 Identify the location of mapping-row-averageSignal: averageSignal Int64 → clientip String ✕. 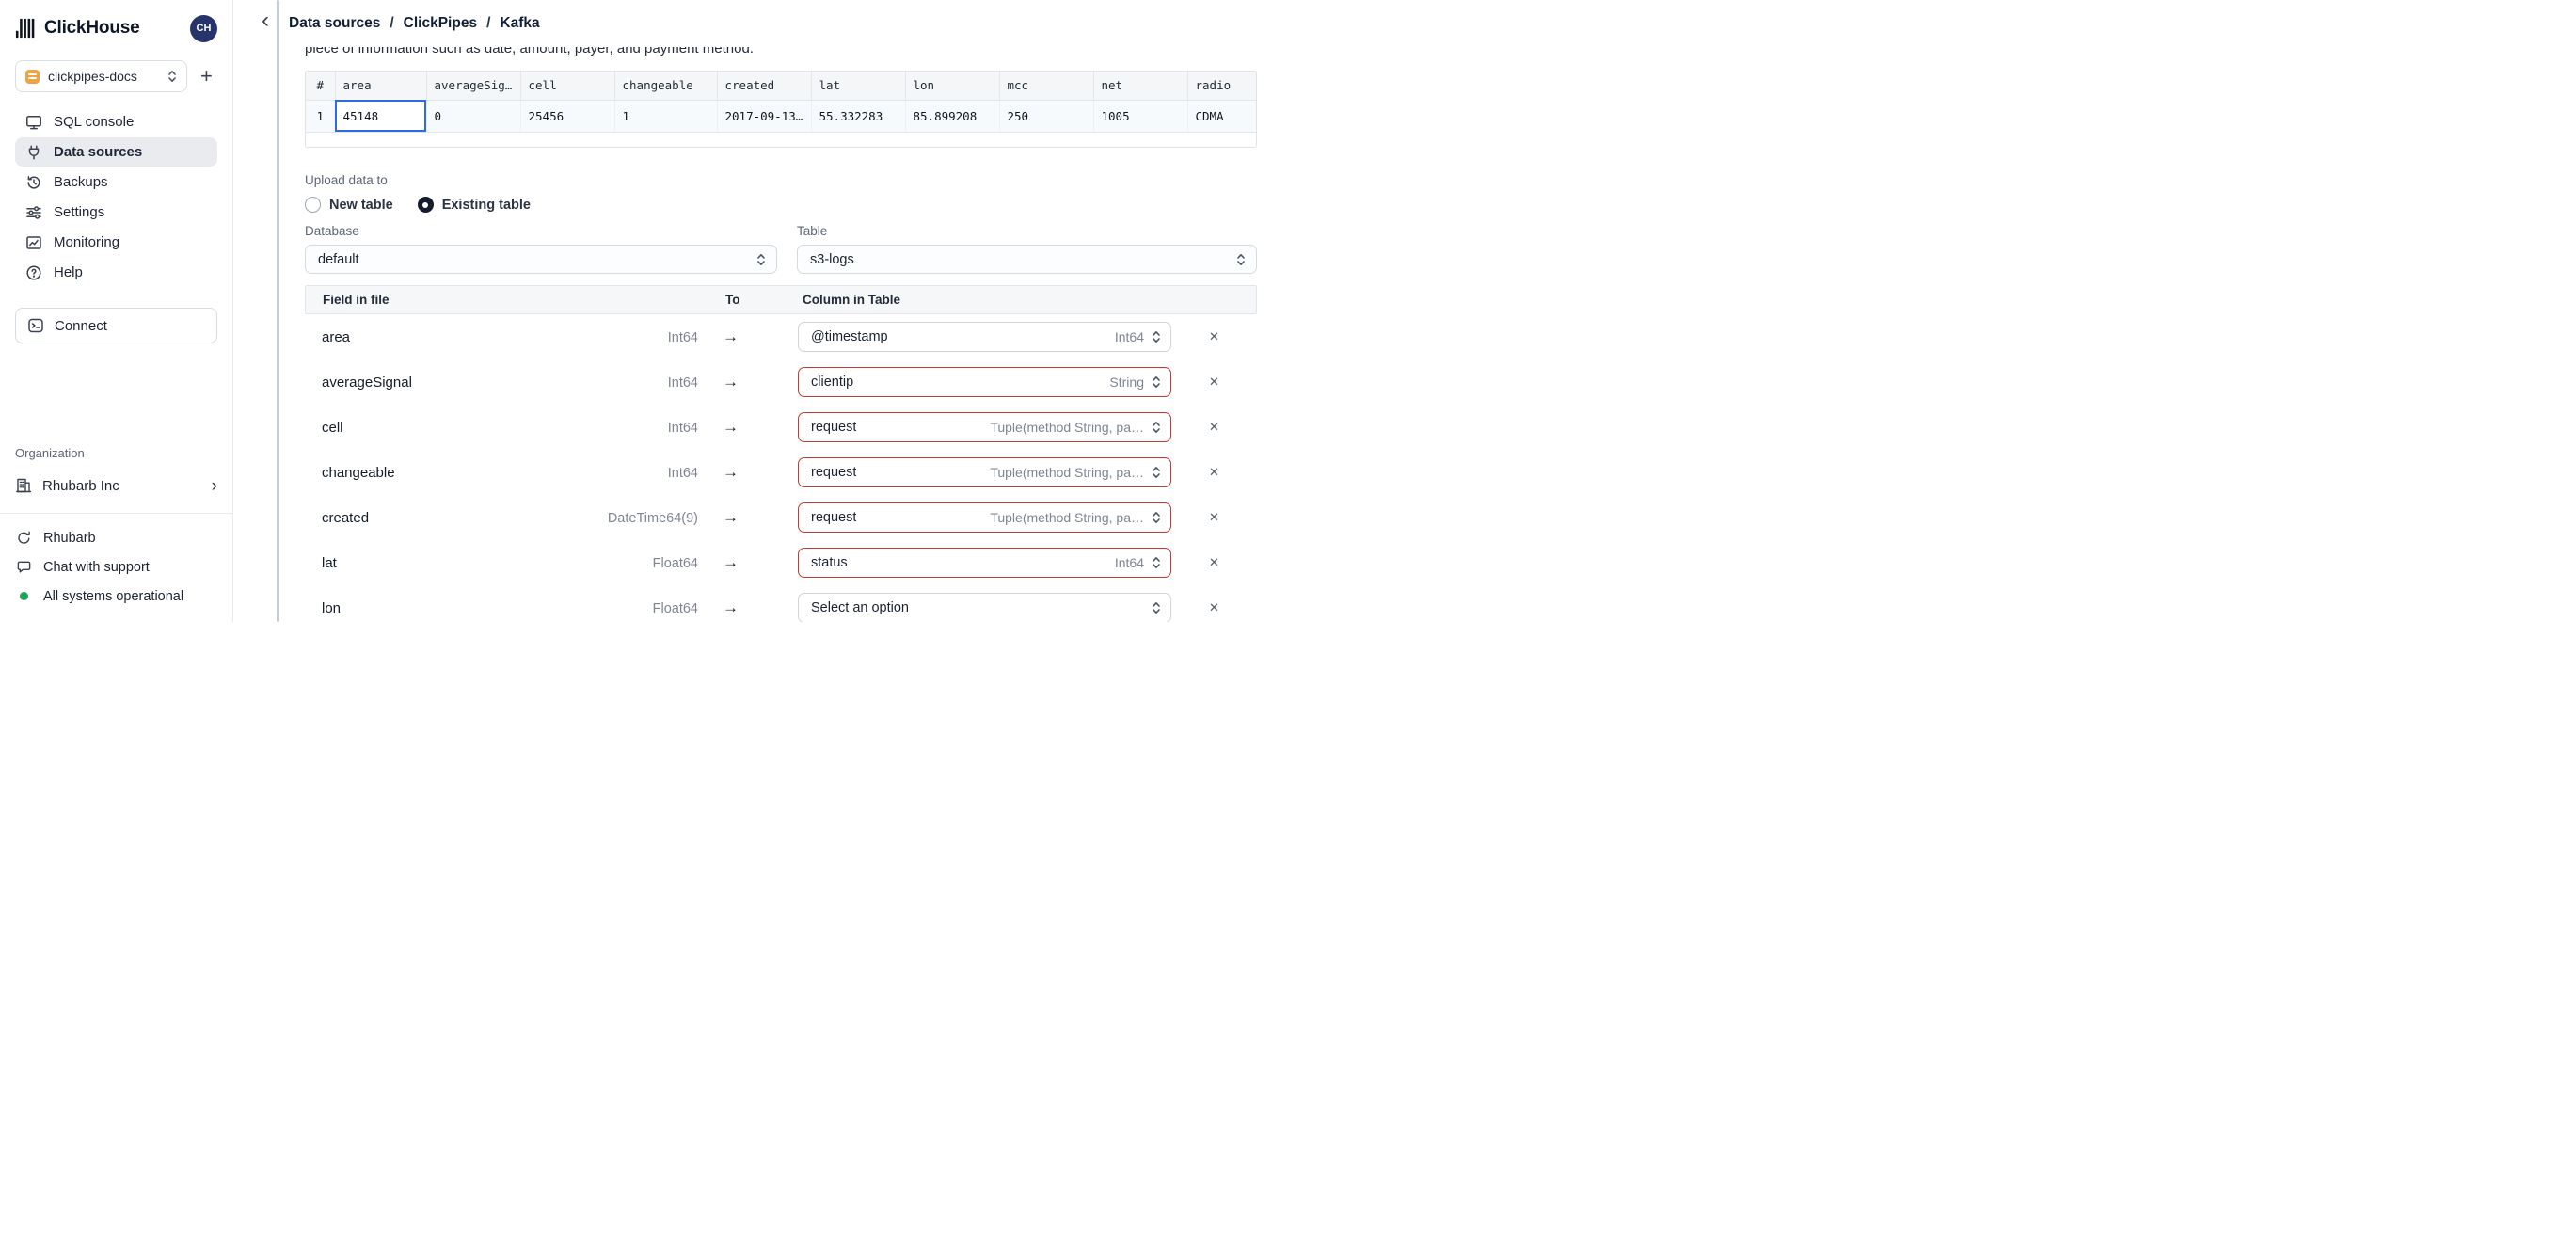
(781, 382).